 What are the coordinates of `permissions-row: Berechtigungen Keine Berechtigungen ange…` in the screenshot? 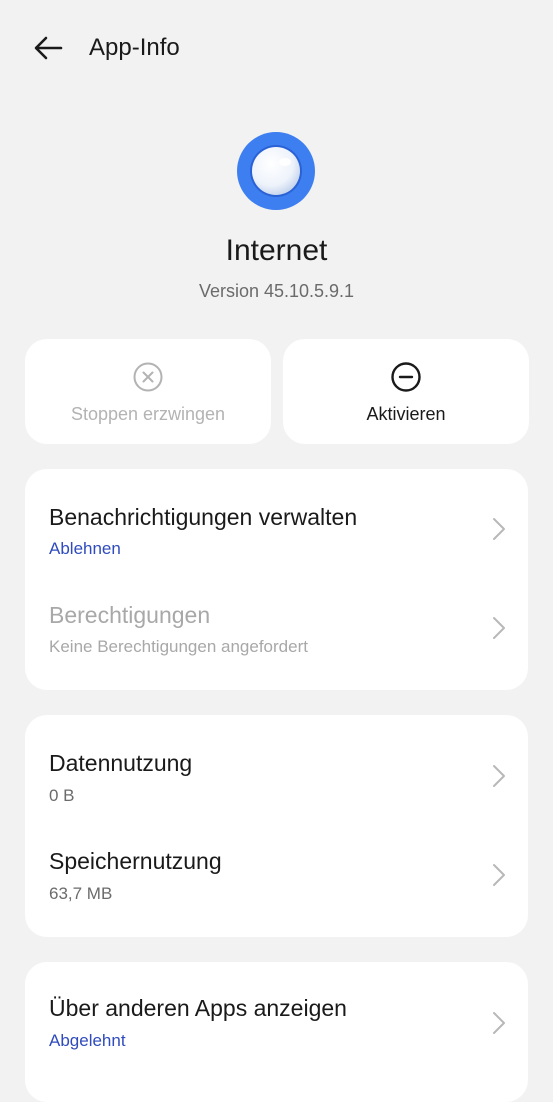 It's located at (276, 628).